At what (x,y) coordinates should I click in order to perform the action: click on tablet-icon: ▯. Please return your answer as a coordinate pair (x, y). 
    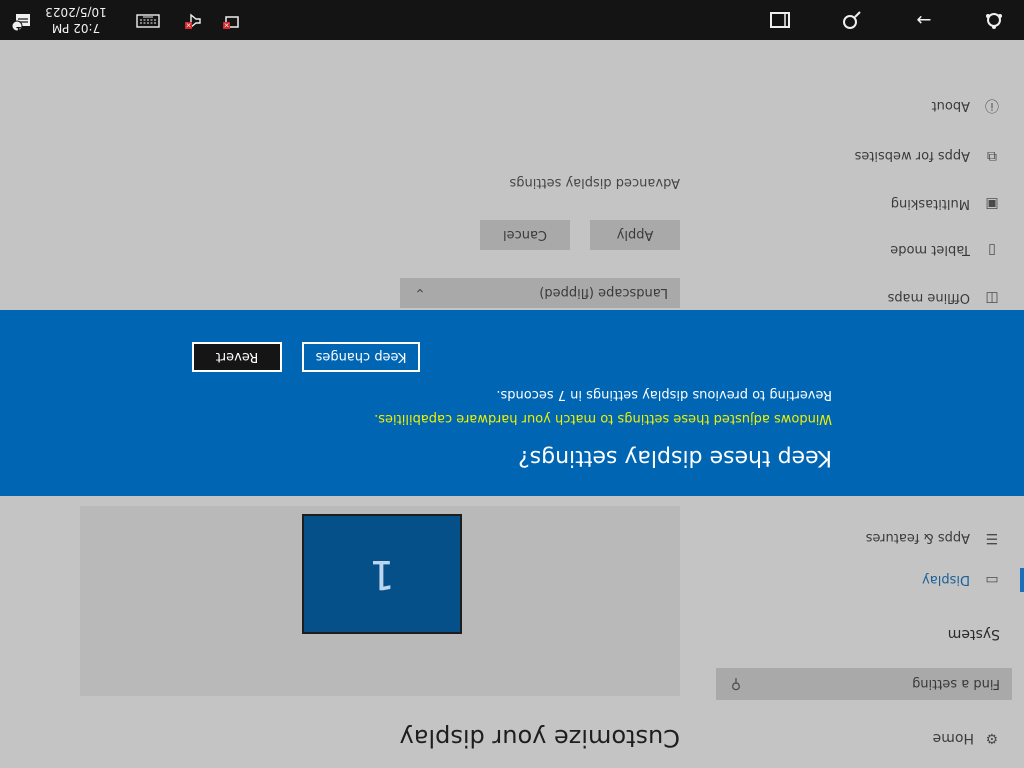
    Looking at the image, I should click on (992, 250).